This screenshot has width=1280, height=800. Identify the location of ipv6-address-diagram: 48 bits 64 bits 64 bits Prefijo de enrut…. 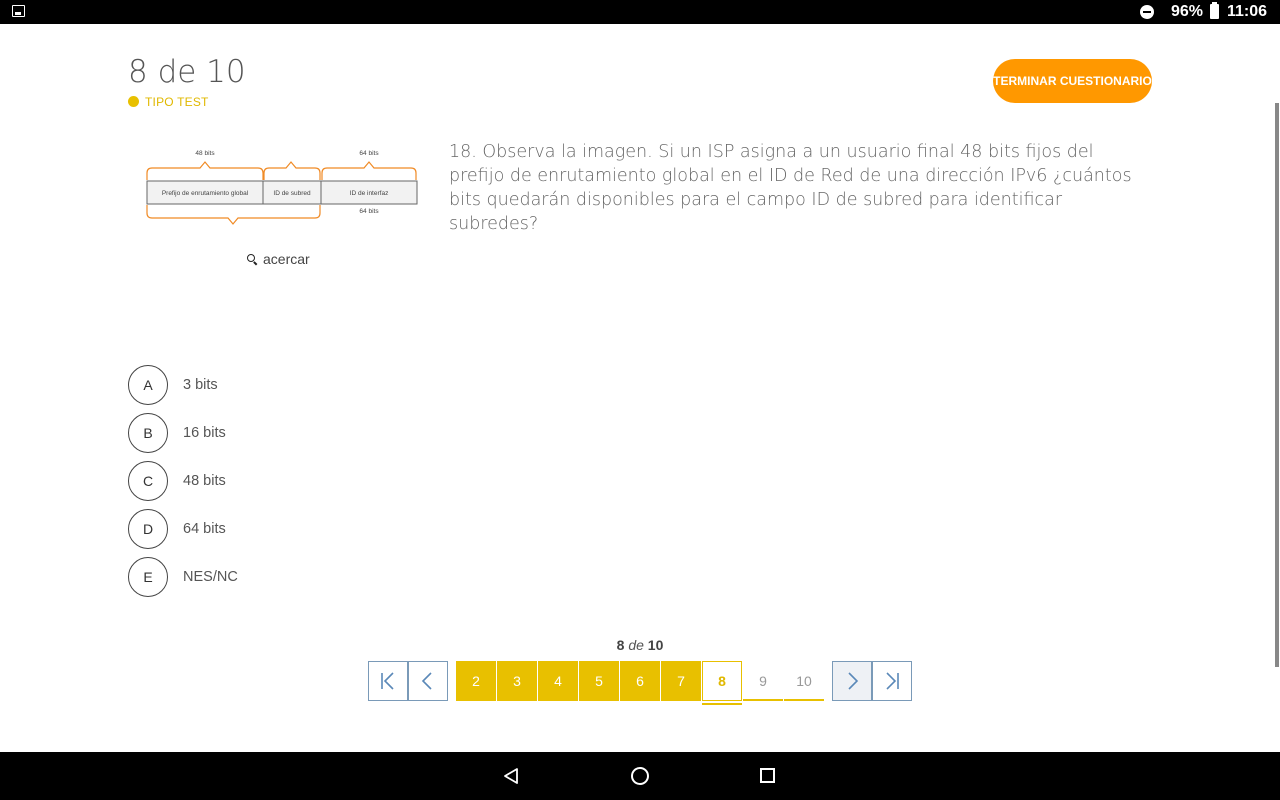
(285, 187).